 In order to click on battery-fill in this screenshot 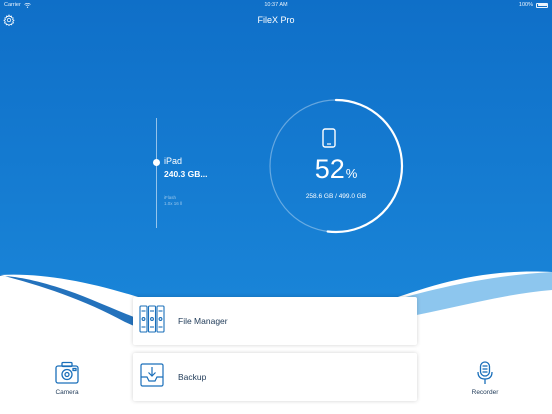, I will do `click(542, 5)`.